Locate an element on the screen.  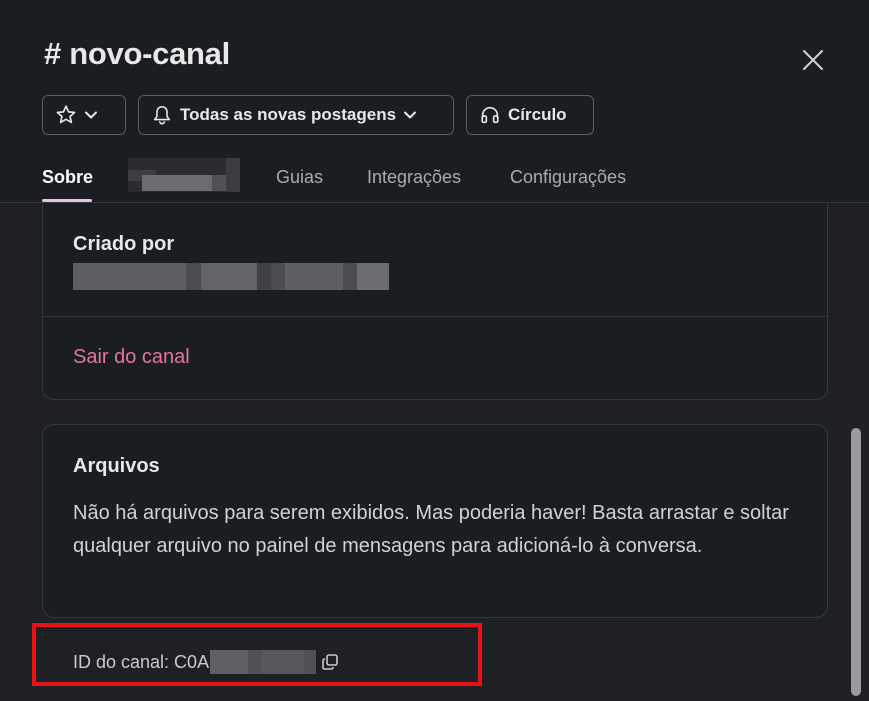
star-button is located at coordinates (84, 115).